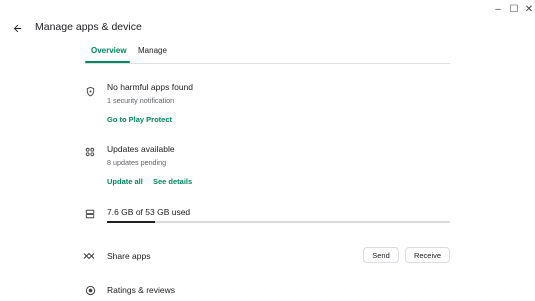 The image size is (535, 301). Describe the element at coordinates (125, 181) in the screenshot. I see `update-all-link: Update all` at that location.